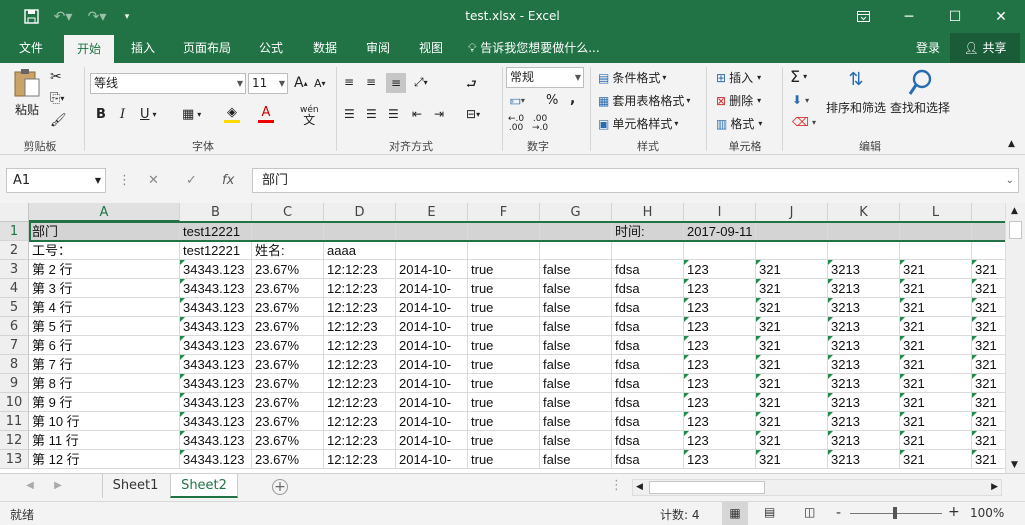 The width and height of the screenshot is (1025, 525). Describe the element at coordinates (856, 92) in the screenshot. I see `sort-filter-button: ⇅ 排序和筛选` at that location.